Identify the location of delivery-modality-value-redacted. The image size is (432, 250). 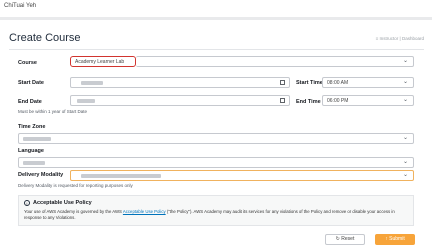
(121, 175).